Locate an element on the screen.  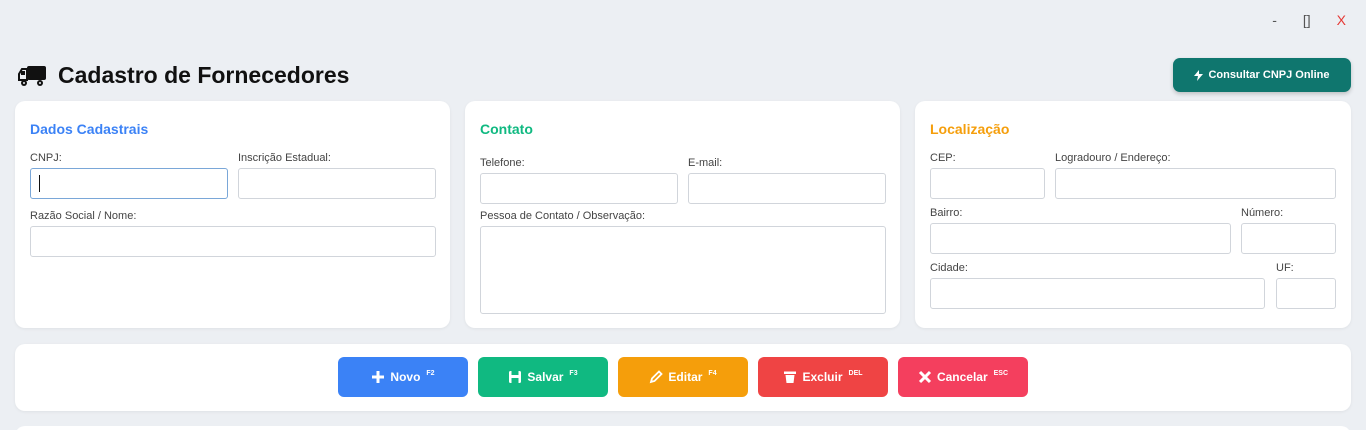
cnpj-input is located at coordinates (129, 183).